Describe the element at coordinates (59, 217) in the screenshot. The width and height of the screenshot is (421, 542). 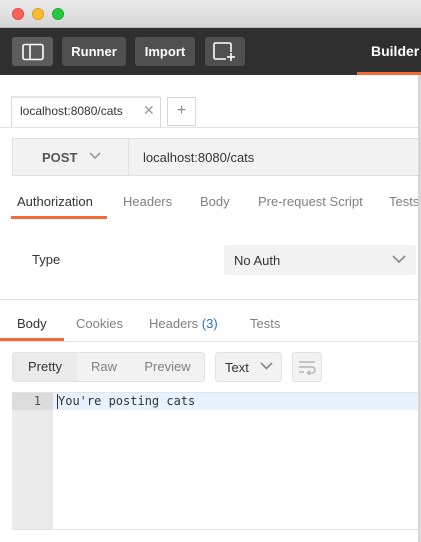
I see `active-tab-indicator` at that location.